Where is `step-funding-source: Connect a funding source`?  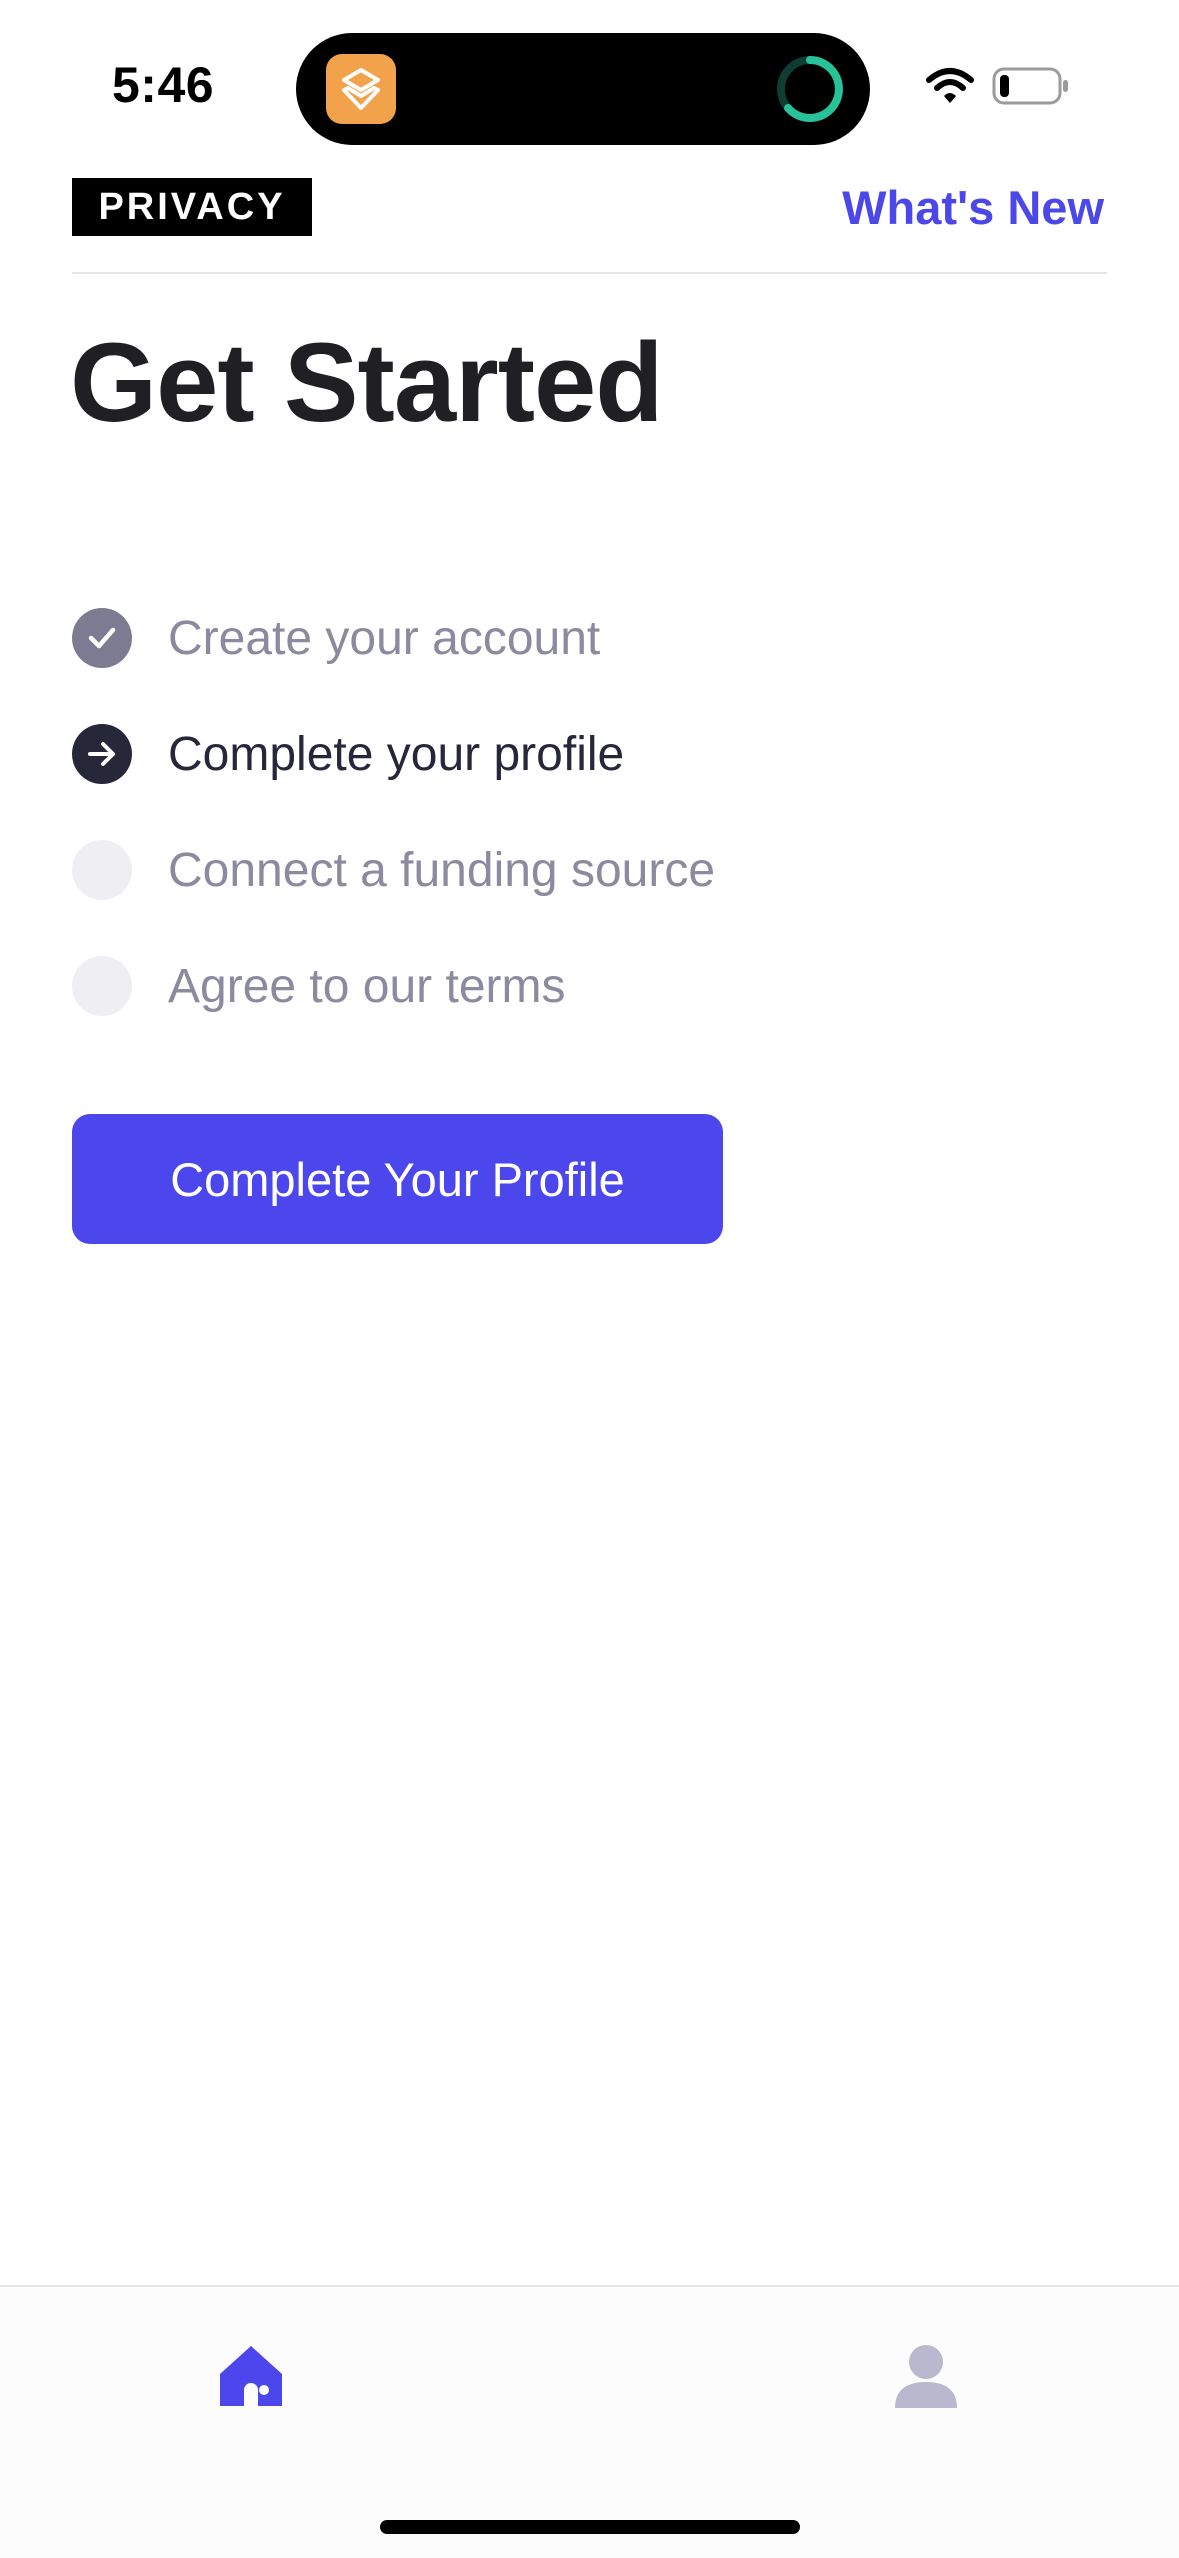 step-funding-source: Connect a funding source is located at coordinates (589, 870).